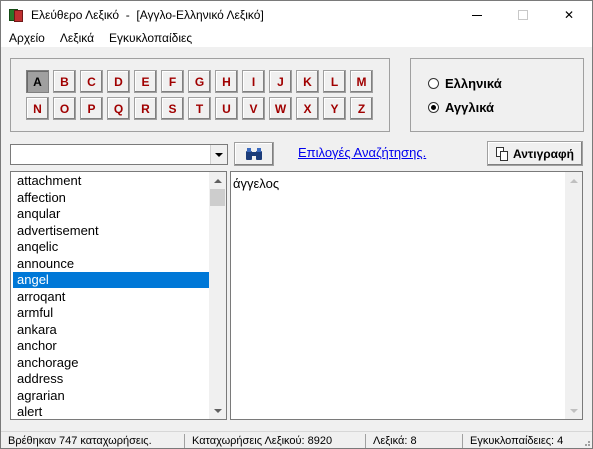 The image size is (593, 449). I want to click on letter-button-z: Z, so click(361, 108).